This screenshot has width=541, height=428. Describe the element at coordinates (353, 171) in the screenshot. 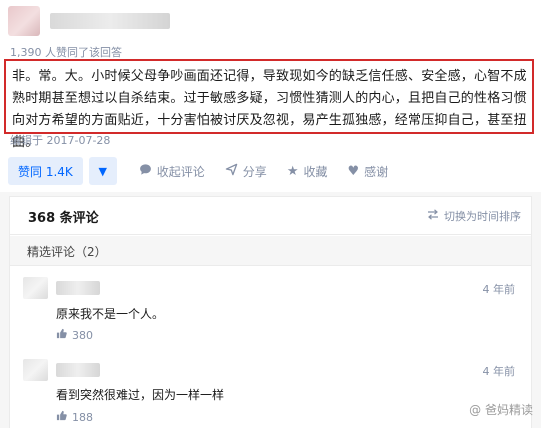

I see `heart-icon: ♥` at that location.